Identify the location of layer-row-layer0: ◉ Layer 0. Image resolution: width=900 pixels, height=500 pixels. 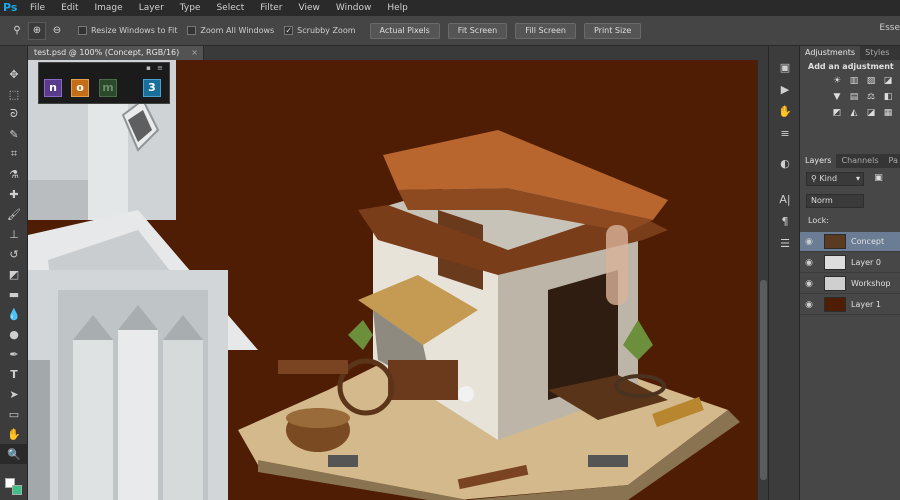
(850, 263).